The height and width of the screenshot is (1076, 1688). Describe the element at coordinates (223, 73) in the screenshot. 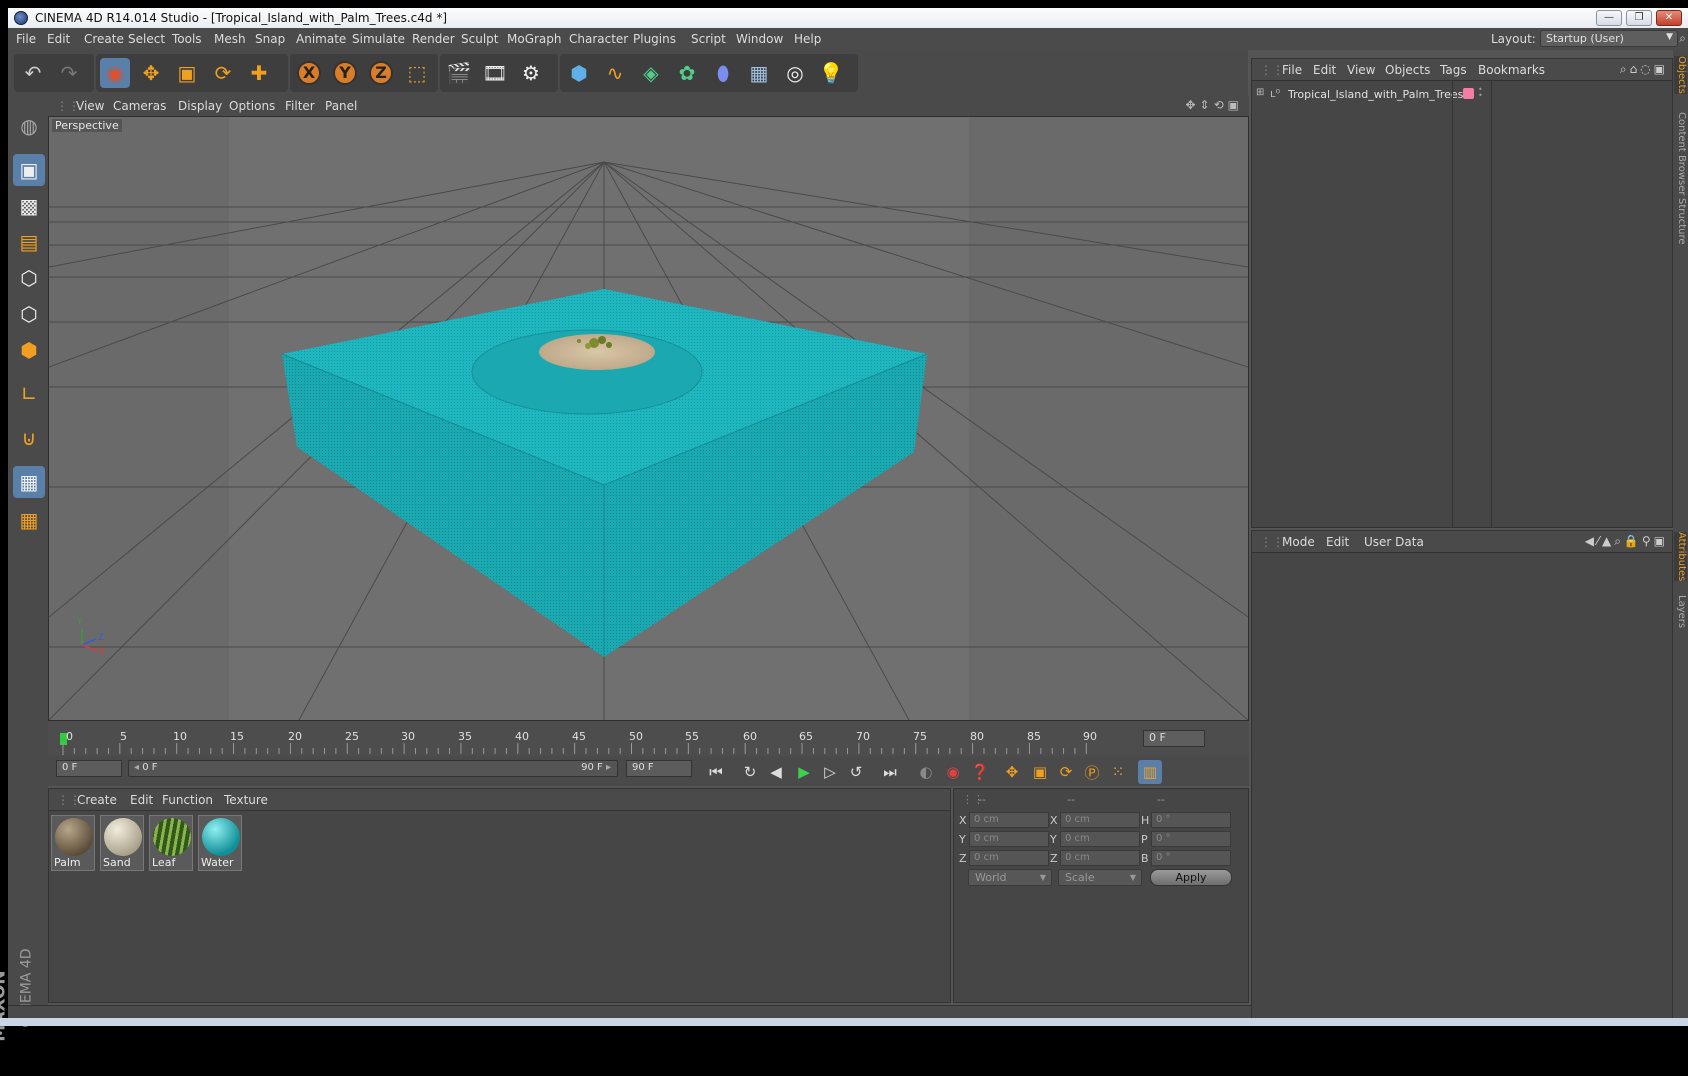

I see `rotate-icon: ⟳` at that location.